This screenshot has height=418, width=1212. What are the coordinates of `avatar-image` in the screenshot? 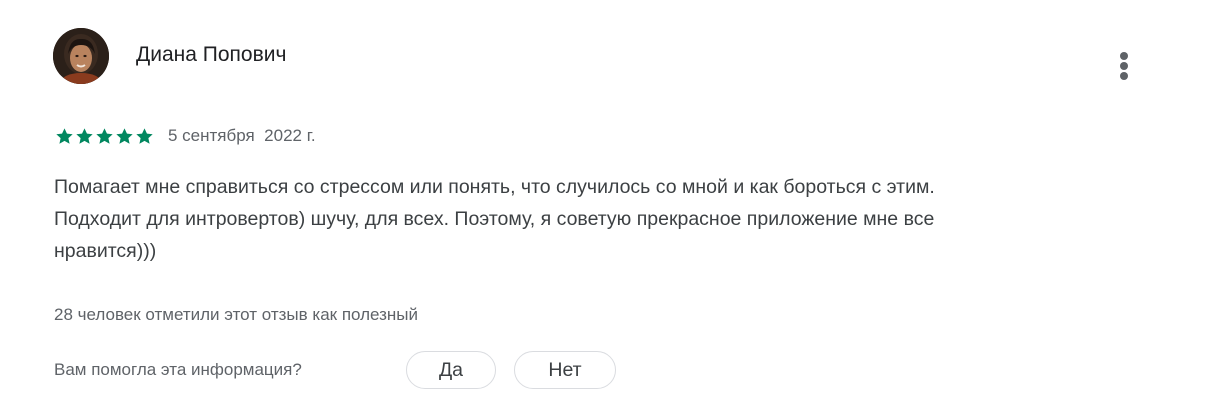 It's located at (81, 56).